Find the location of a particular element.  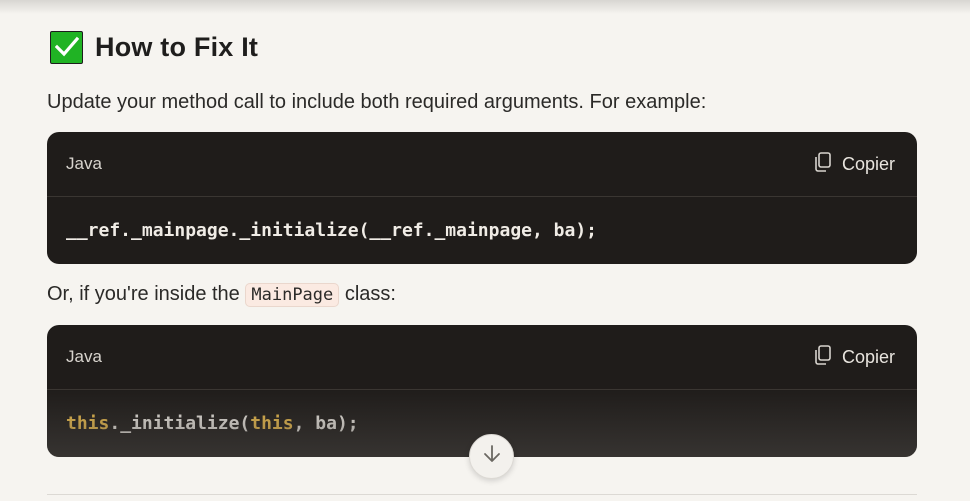

section-heading: How to Fix It is located at coordinates (483, 47).